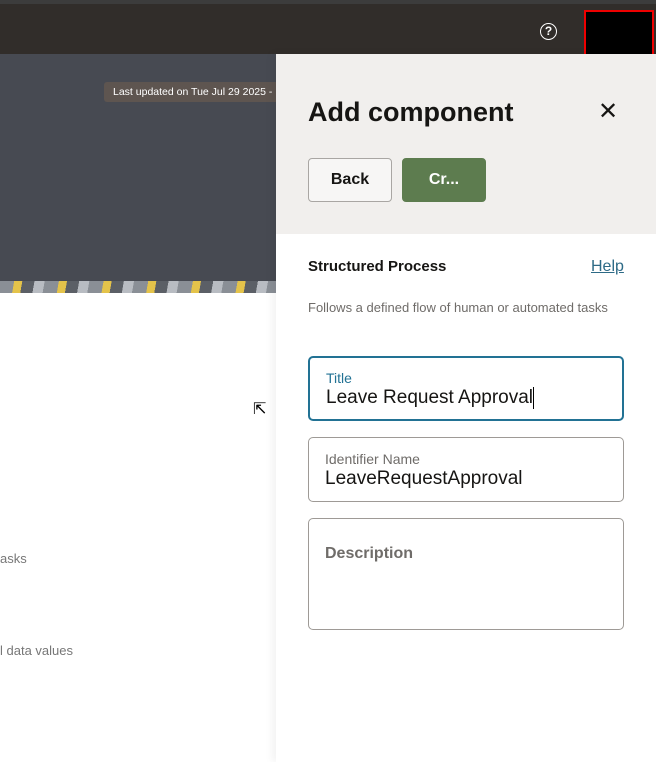 The image size is (656, 762). Describe the element at coordinates (548, 31) in the screenshot. I see `help-icon: ?` at that location.